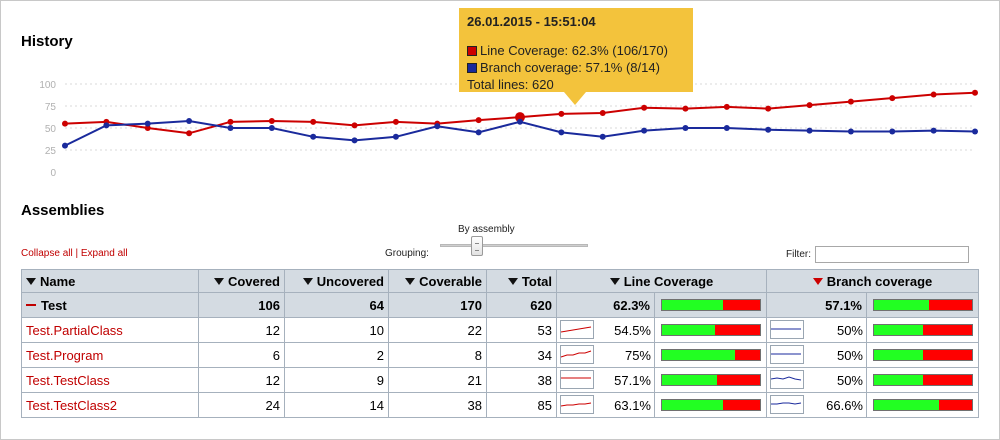  What do you see at coordinates (241, 380) in the screenshot?
I see `covered-cell: 12` at bounding box center [241, 380].